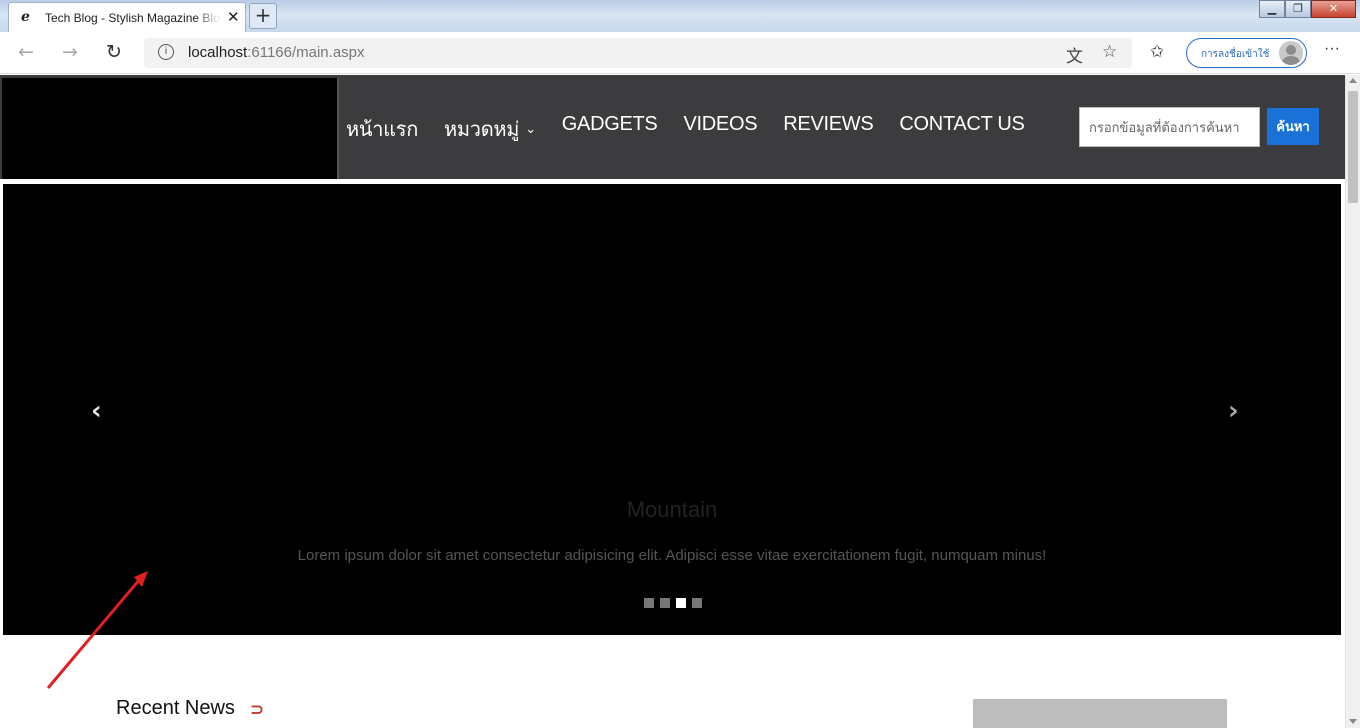 This screenshot has height=728, width=1360. What do you see at coordinates (25, 17) in the screenshot?
I see `edge-logo-icon: e` at bounding box center [25, 17].